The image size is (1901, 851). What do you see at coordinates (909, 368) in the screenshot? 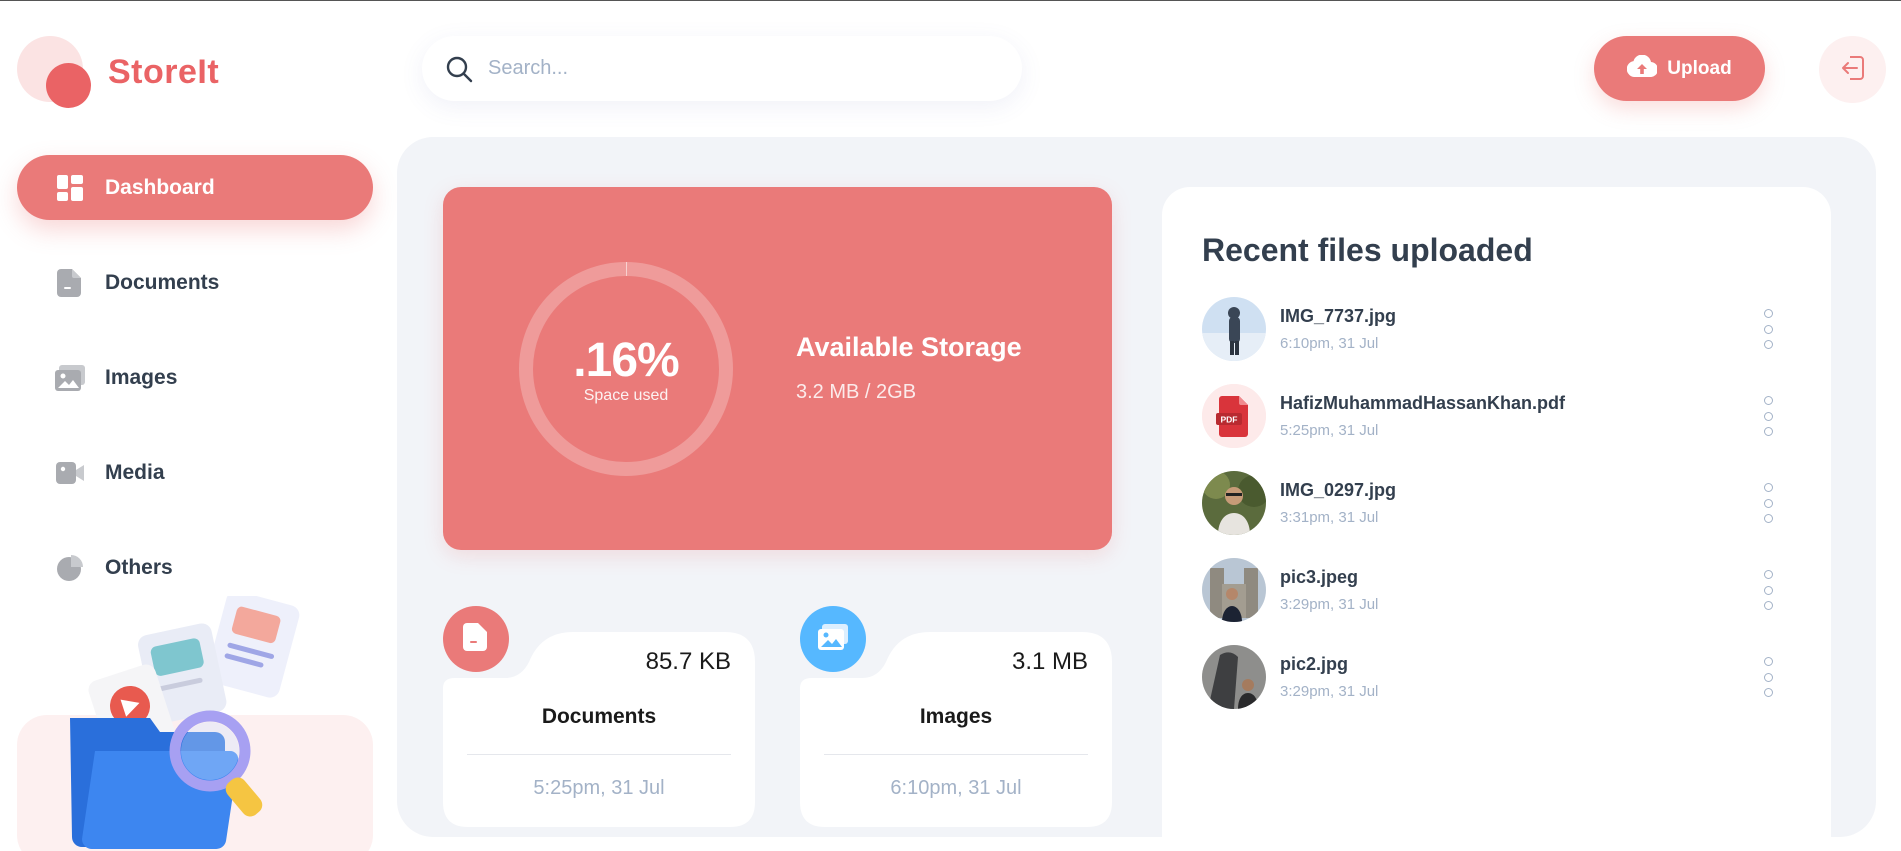
I see `storage-info: Available Storage 3.2 MB / 2GB` at bounding box center [909, 368].